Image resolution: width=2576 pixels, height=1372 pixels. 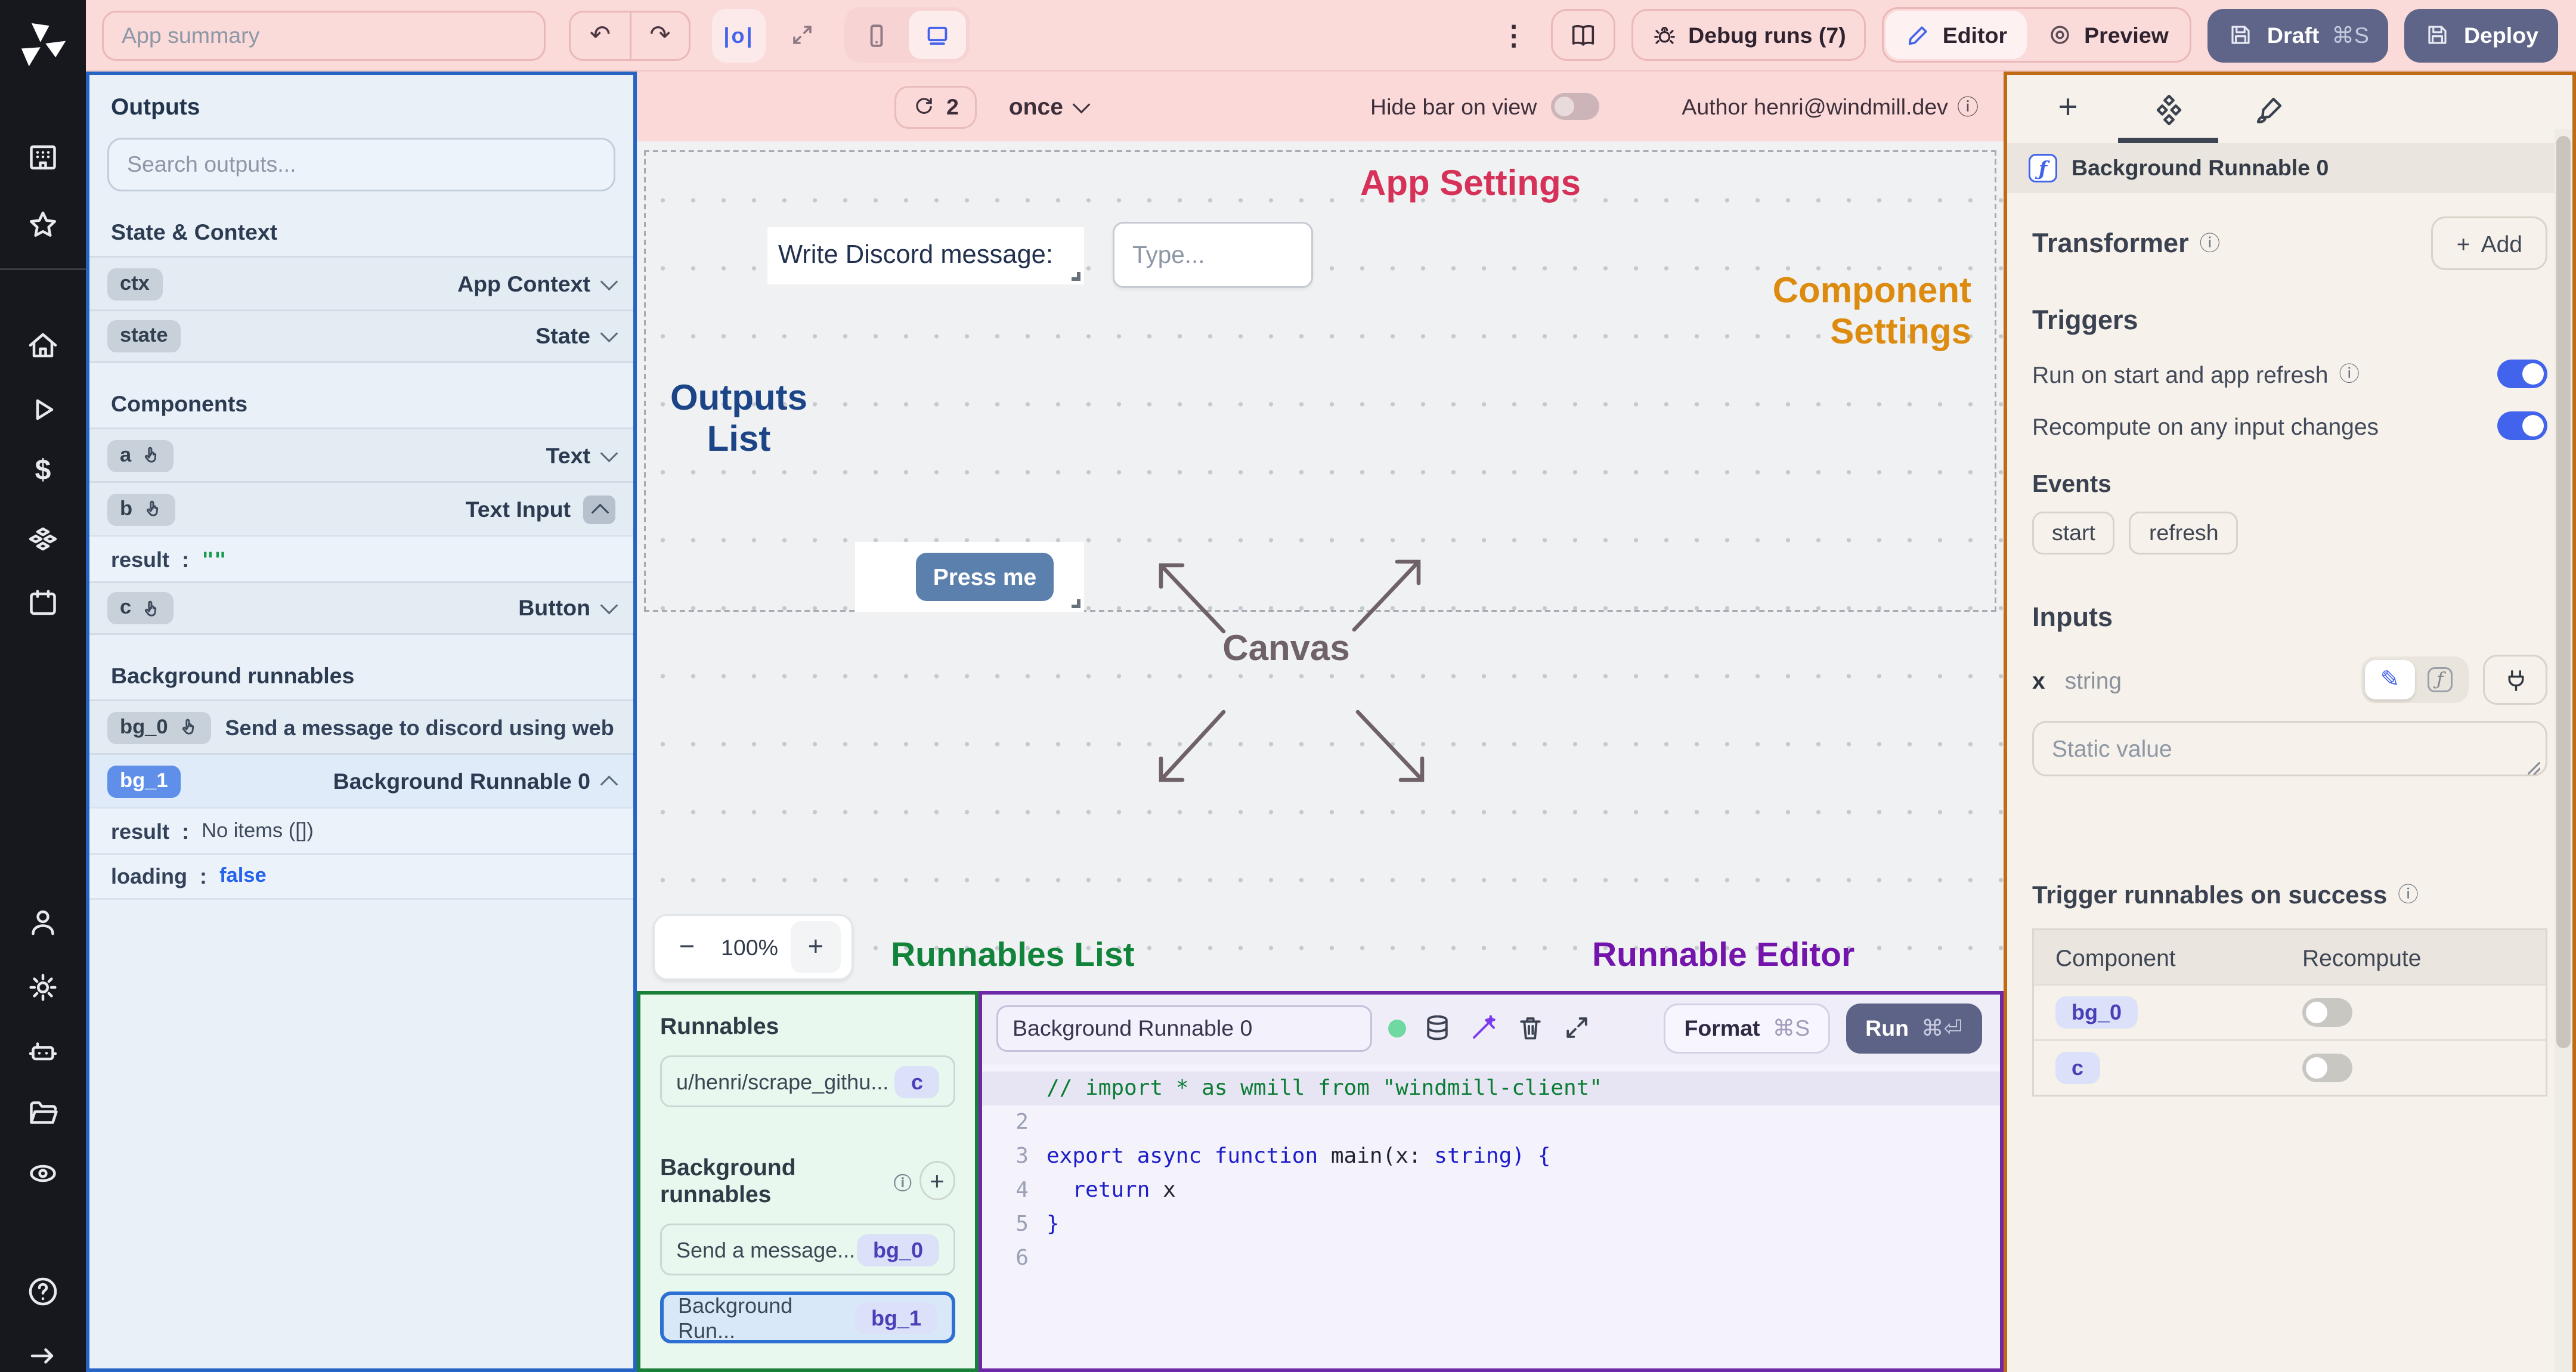 What do you see at coordinates (2289, 1012) in the screenshot?
I see `trigger-runnables-table: Component Recompute bg_0 c` at bounding box center [2289, 1012].